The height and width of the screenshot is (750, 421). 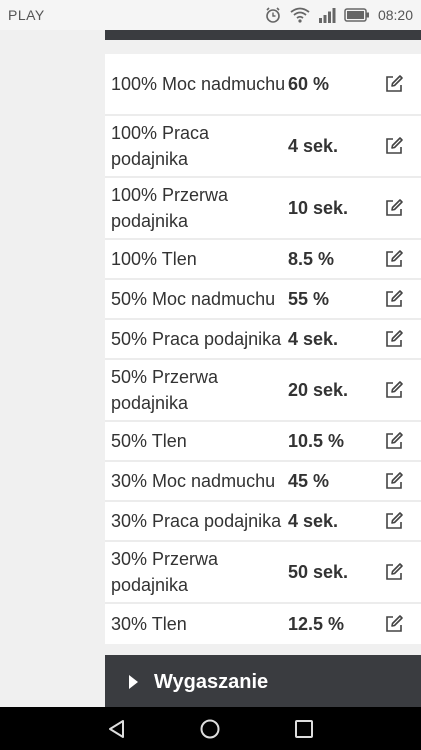 What do you see at coordinates (263, 35) in the screenshot?
I see `previous-section-header` at bounding box center [263, 35].